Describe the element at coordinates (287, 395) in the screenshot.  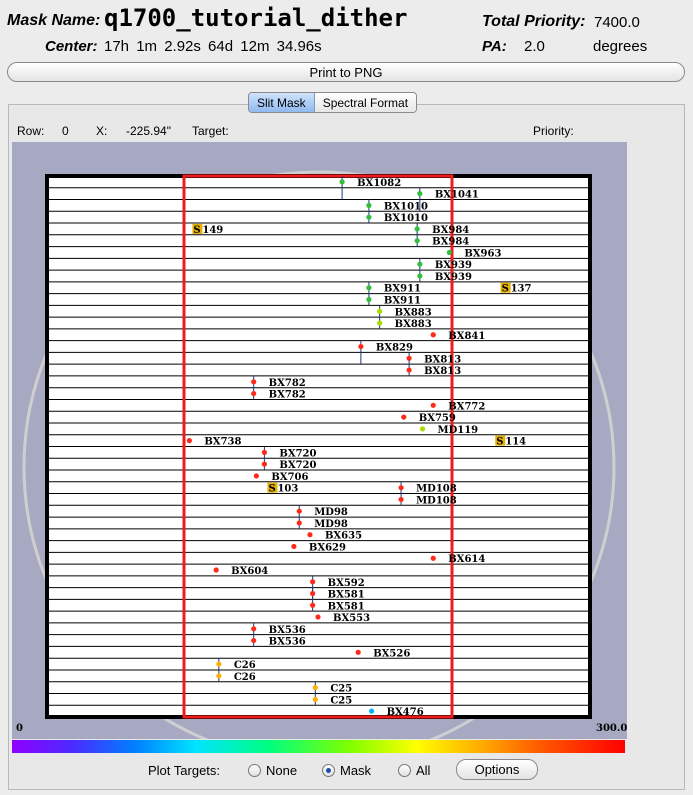
I see `target-label: BX782` at that location.